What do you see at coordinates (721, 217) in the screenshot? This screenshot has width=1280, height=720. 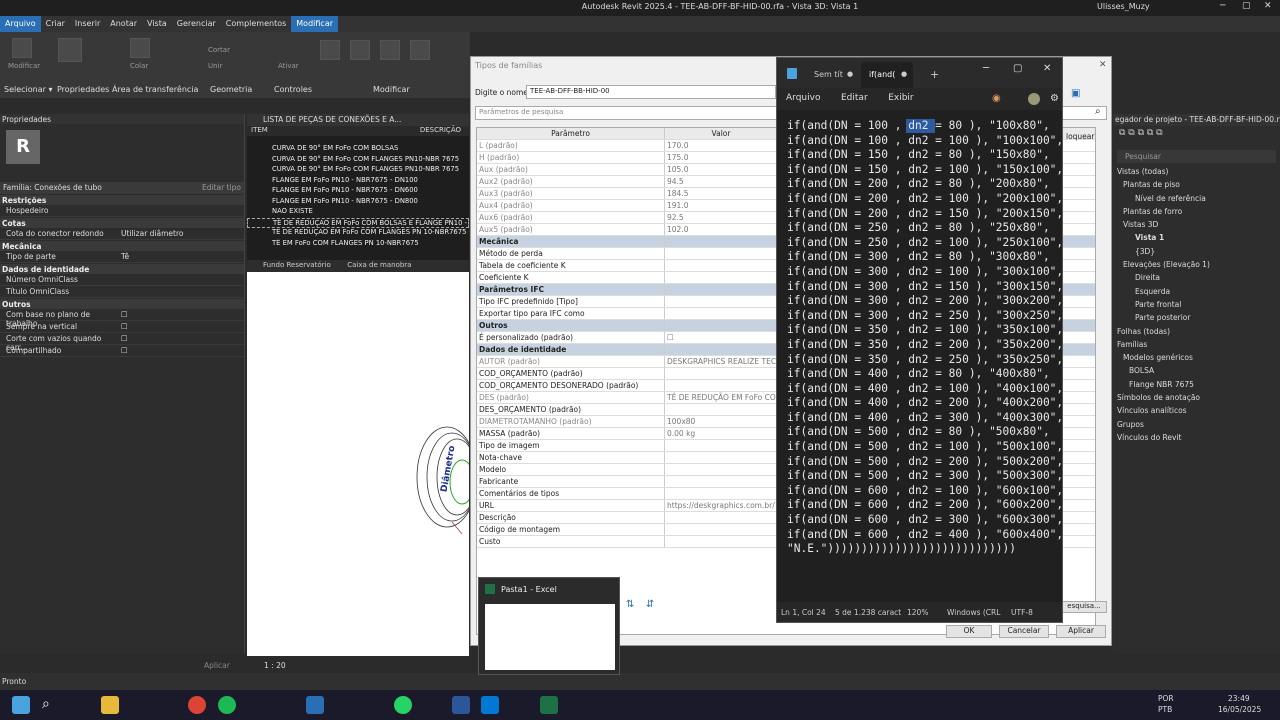 I see `param-value: 92.5` at bounding box center [721, 217].